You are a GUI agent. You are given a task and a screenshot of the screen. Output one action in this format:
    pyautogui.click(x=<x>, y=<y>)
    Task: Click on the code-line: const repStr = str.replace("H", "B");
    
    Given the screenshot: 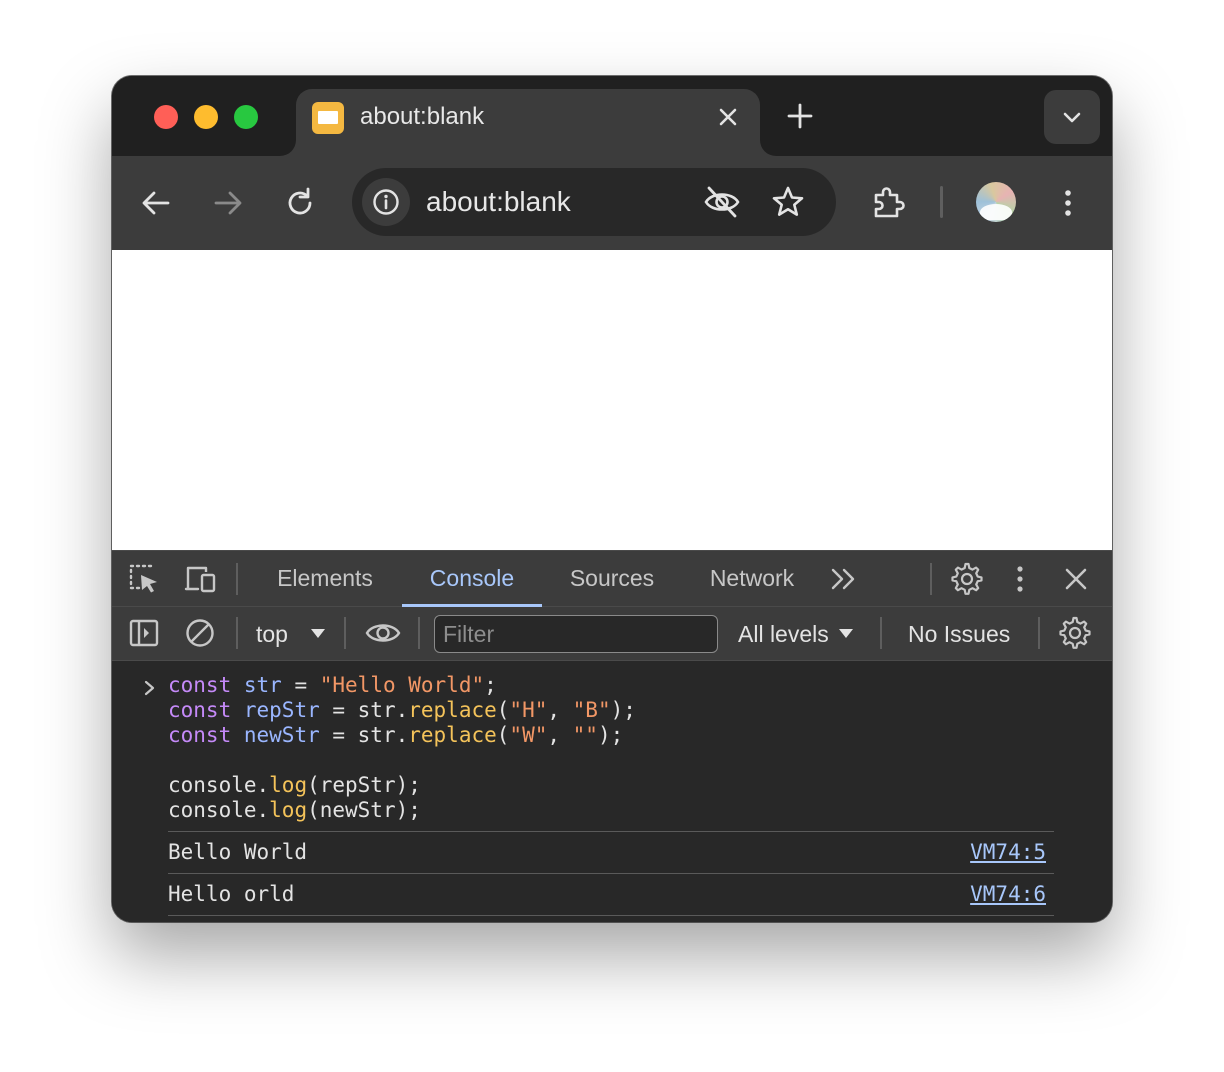 What is the action you would take?
    pyautogui.click(x=402, y=710)
    